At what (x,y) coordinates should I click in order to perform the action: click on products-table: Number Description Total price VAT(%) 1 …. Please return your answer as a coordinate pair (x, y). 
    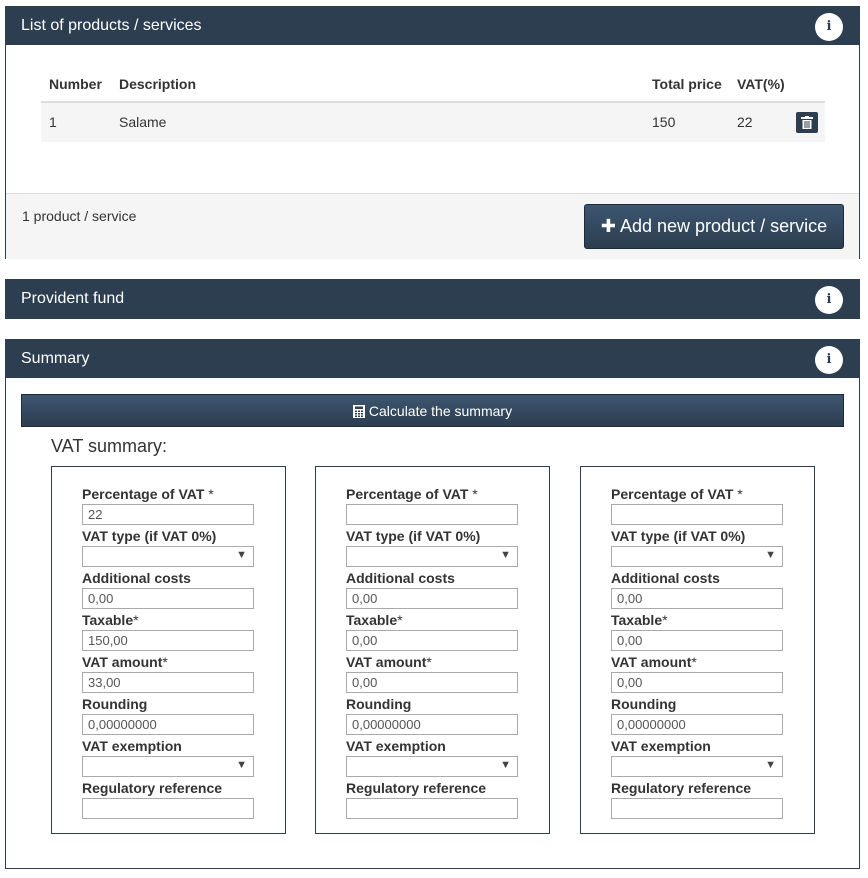
    Looking at the image, I should click on (433, 103).